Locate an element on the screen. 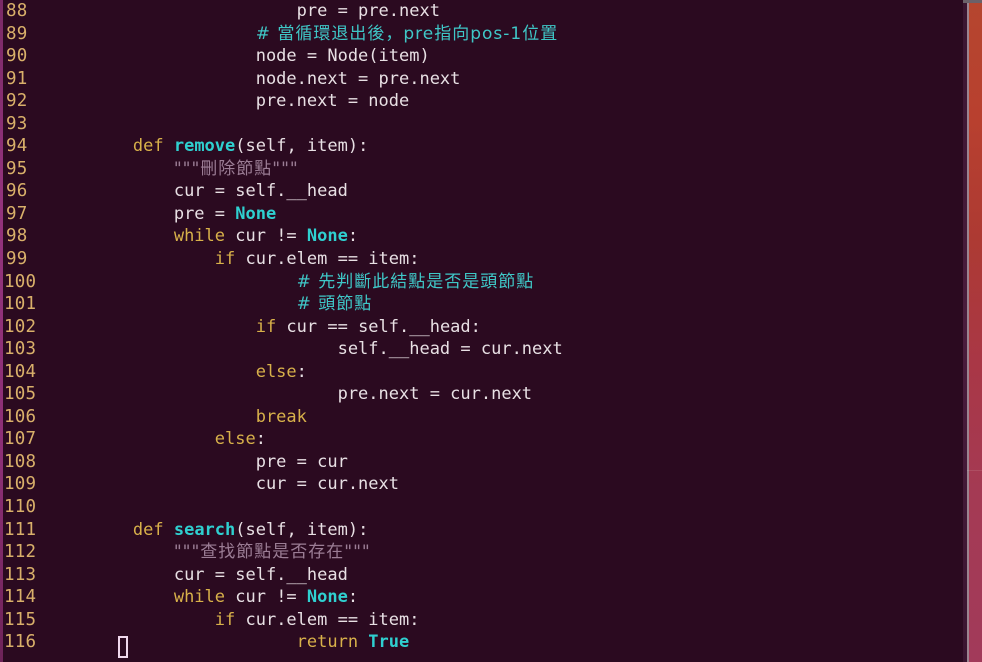 The image size is (982, 662). window-top-edge is located at coordinates (972, 1).